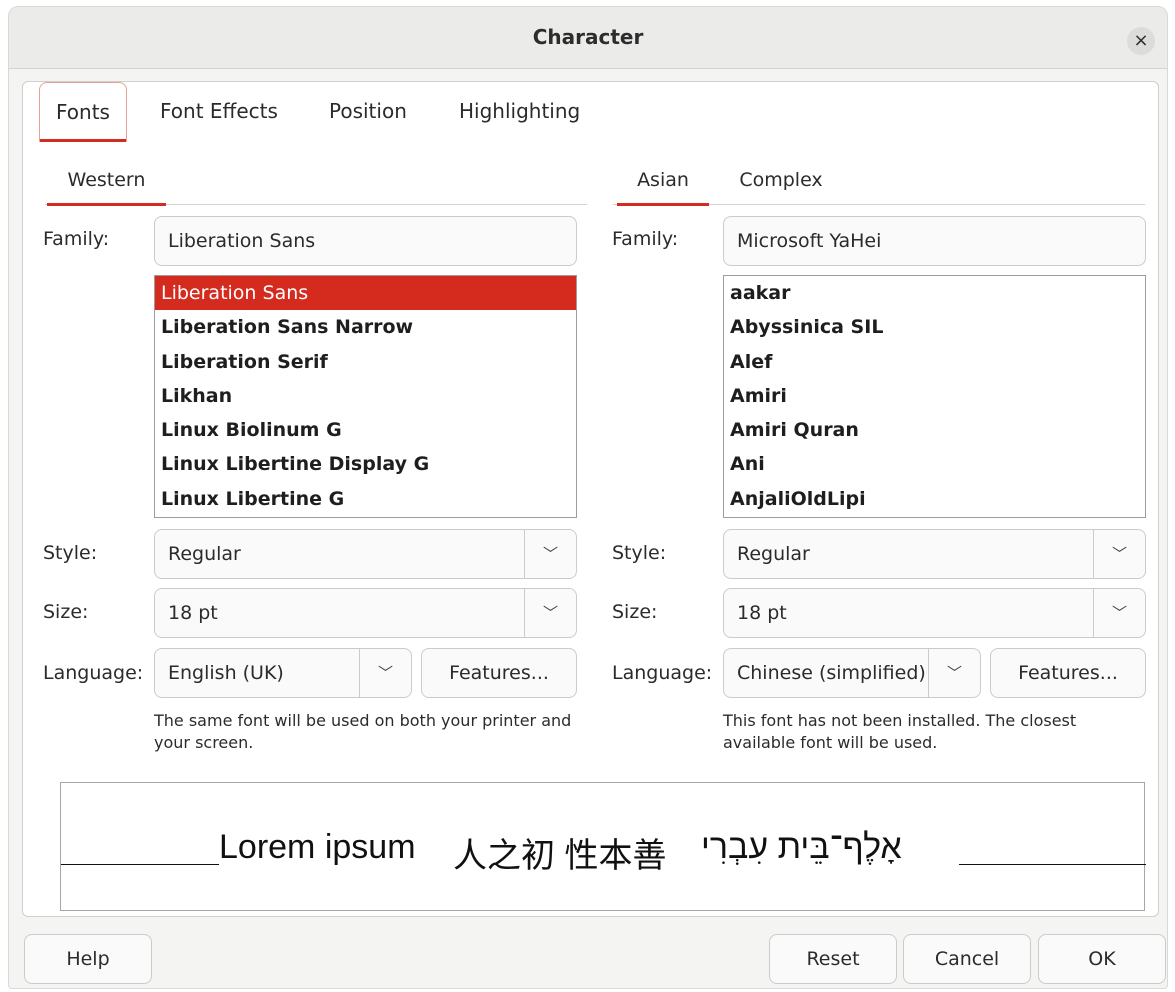  I want to click on western-family-label: Family:, so click(76, 239).